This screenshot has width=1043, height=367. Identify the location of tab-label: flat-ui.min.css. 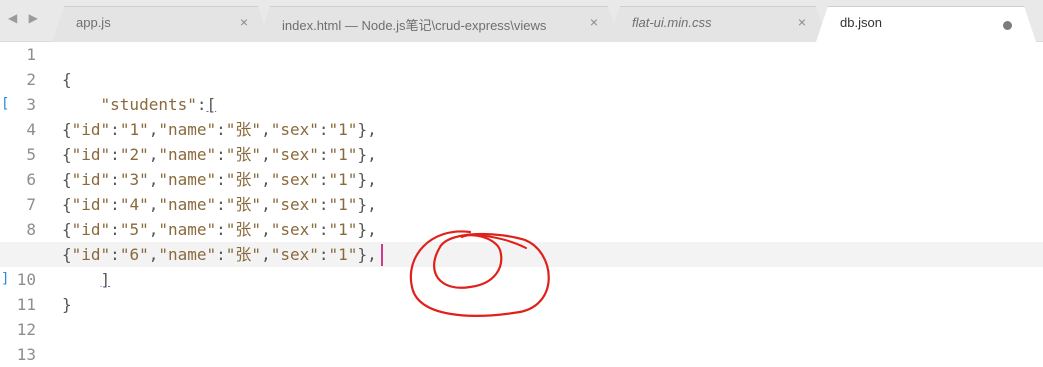
(672, 22).